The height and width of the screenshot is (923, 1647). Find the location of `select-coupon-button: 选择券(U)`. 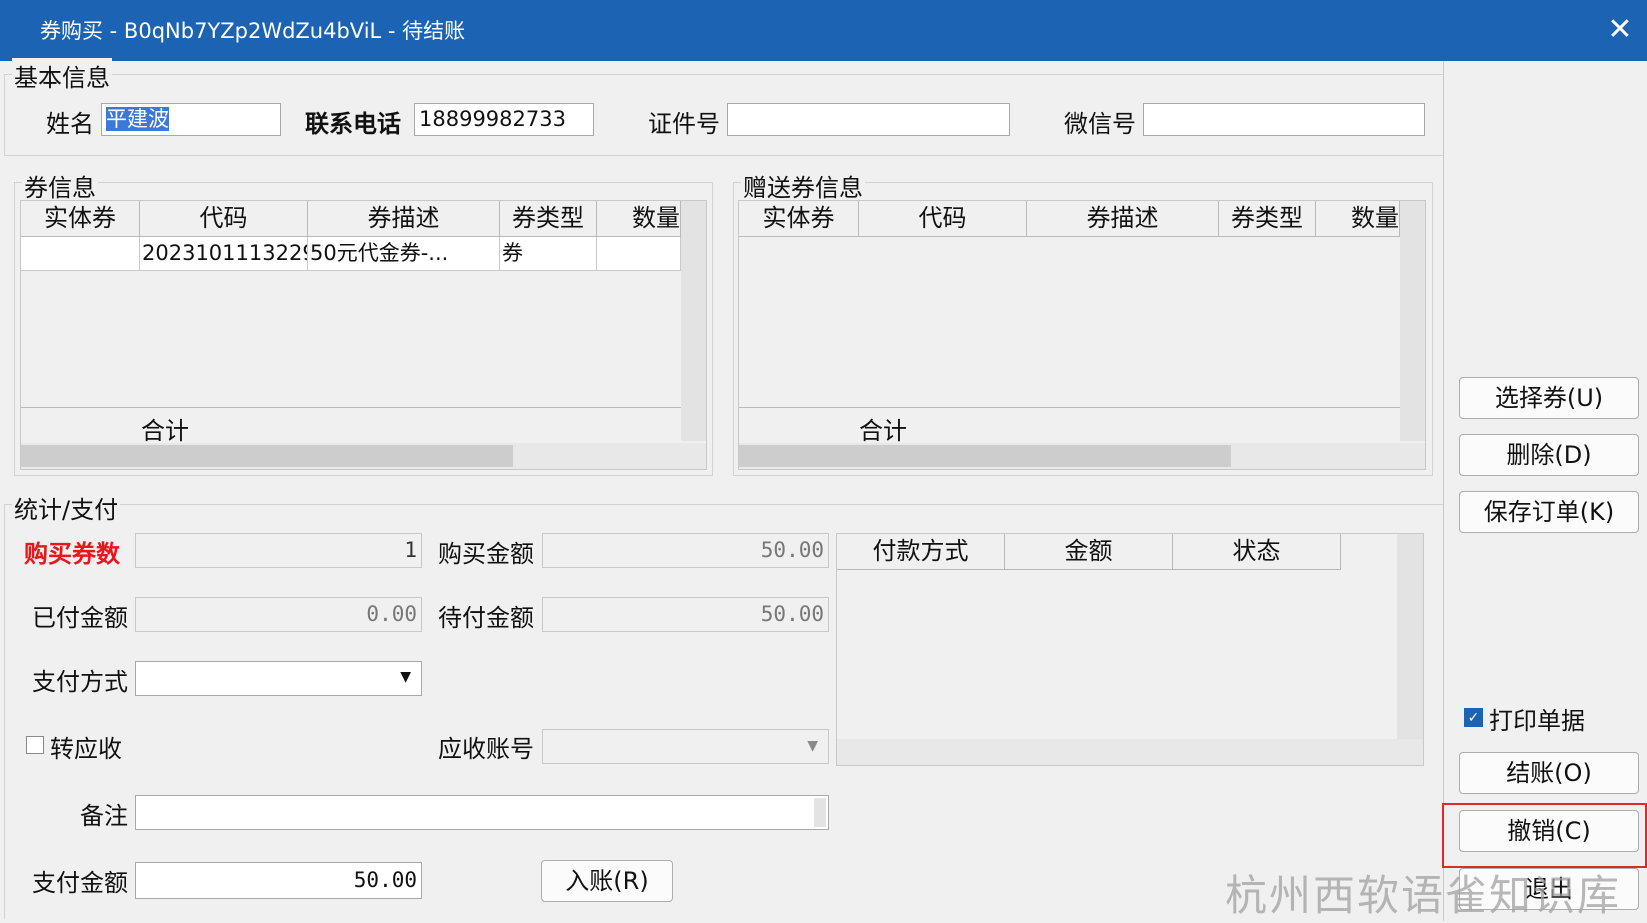

select-coupon-button: 选择券(U) is located at coordinates (1549, 398).